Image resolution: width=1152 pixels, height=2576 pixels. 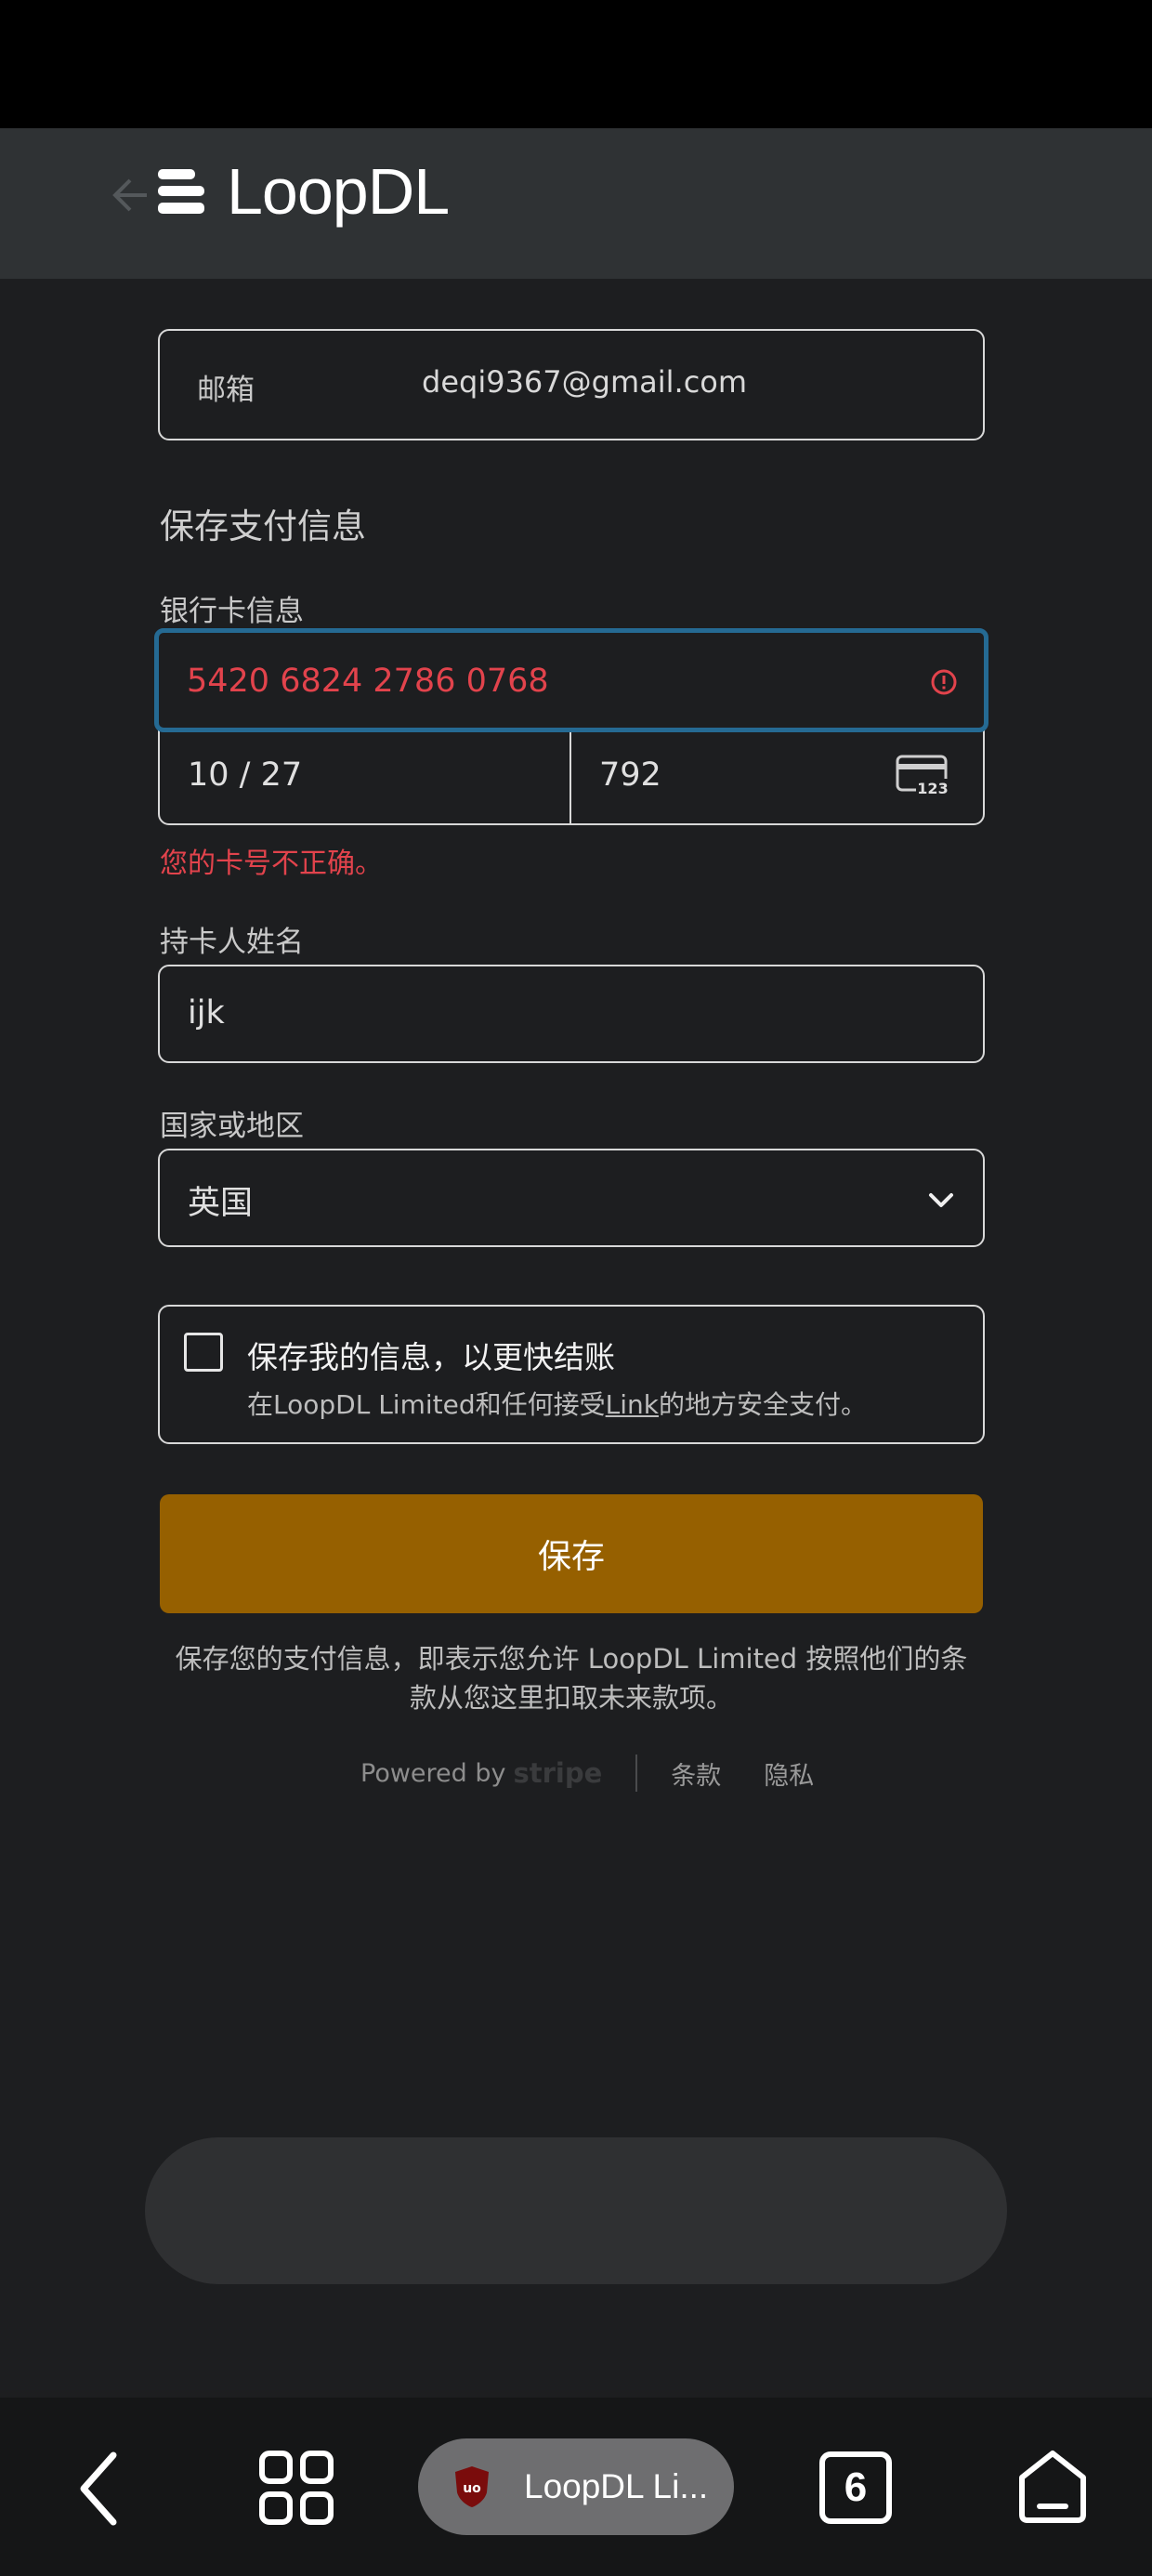 What do you see at coordinates (855, 2487) in the screenshot?
I see `tabs-count-button: 6` at bounding box center [855, 2487].